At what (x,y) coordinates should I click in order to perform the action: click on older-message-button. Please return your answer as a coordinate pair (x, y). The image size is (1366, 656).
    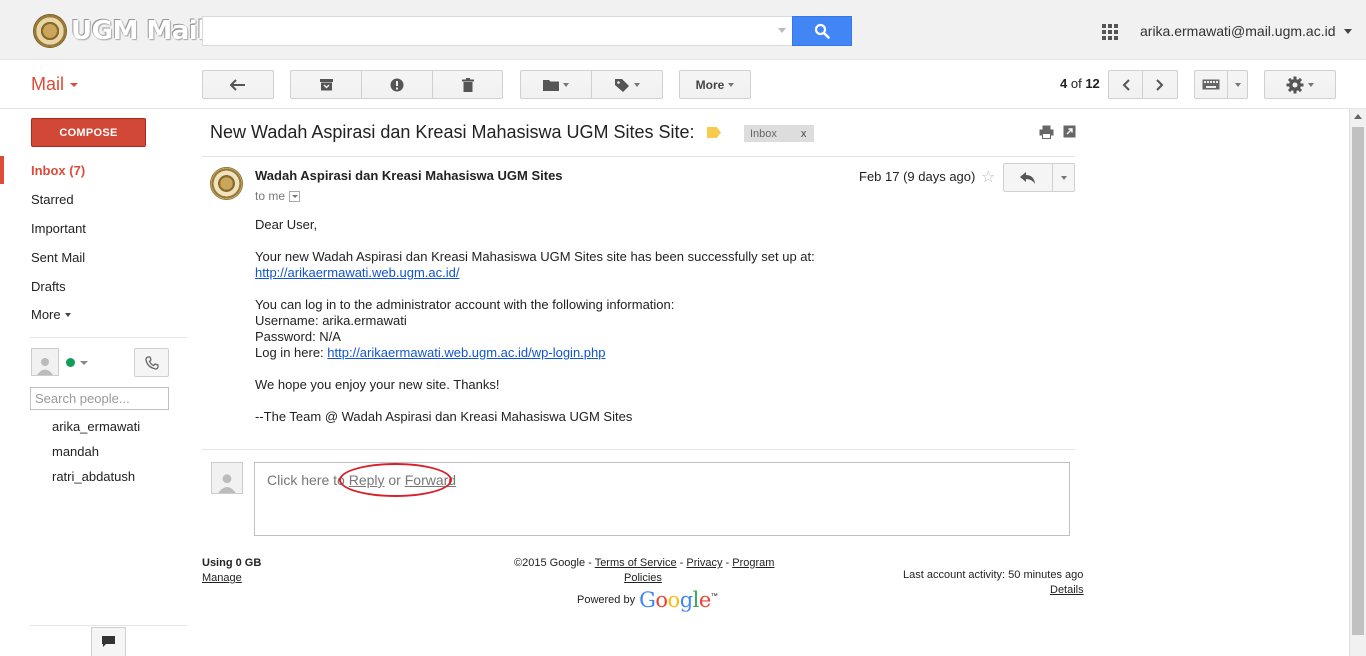
    Looking at the image, I should click on (1160, 84).